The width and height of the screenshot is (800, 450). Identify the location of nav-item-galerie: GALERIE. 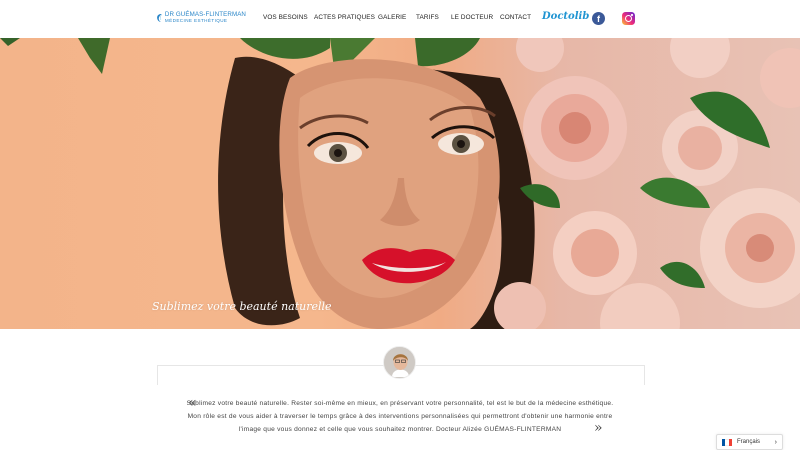
(392, 17).